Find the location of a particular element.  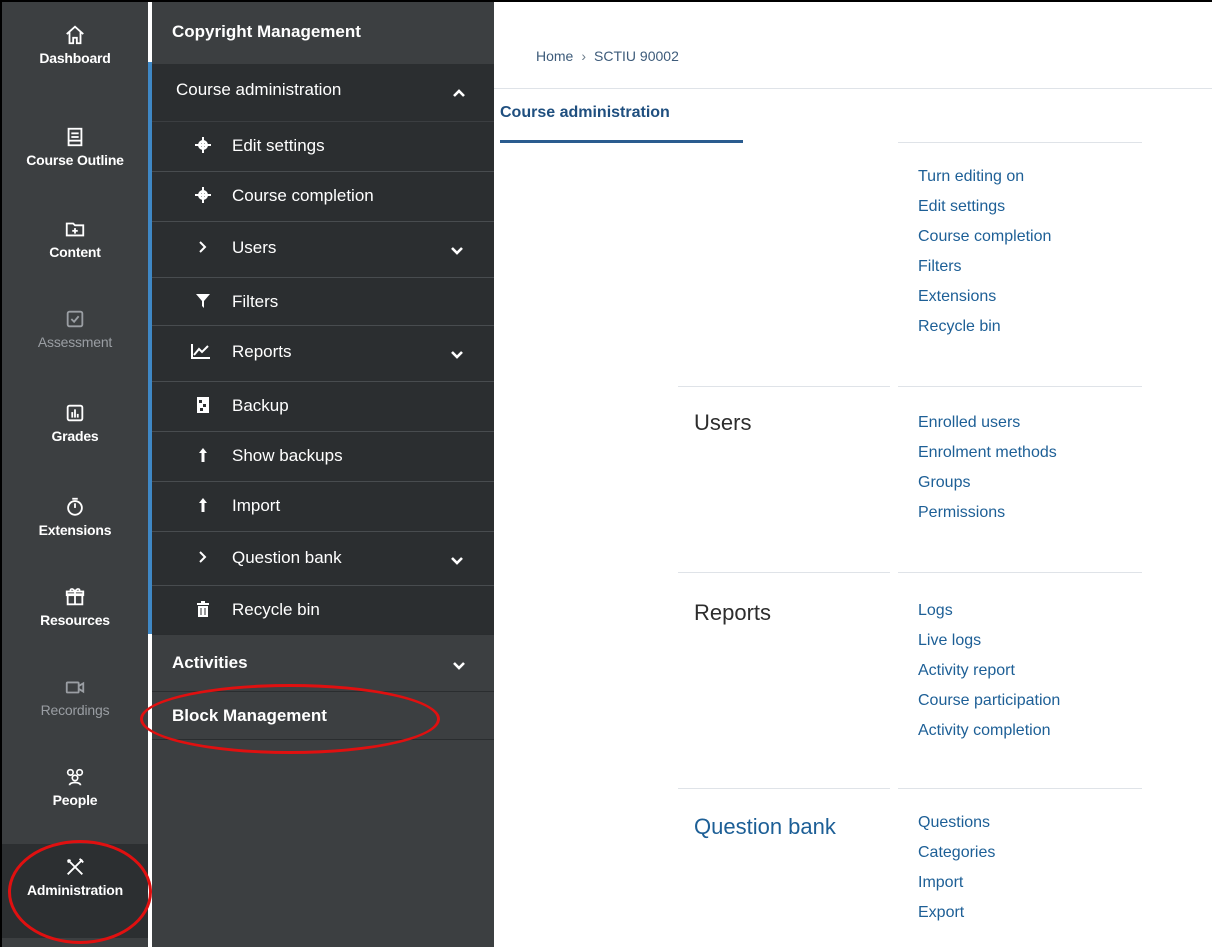

link-filters: Filters is located at coordinates (984, 267).